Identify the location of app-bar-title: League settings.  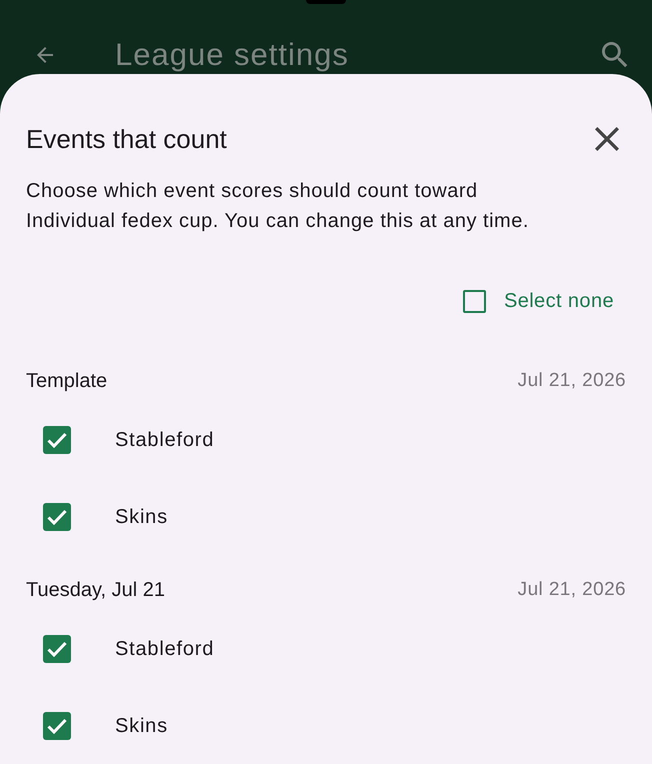
(232, 55).